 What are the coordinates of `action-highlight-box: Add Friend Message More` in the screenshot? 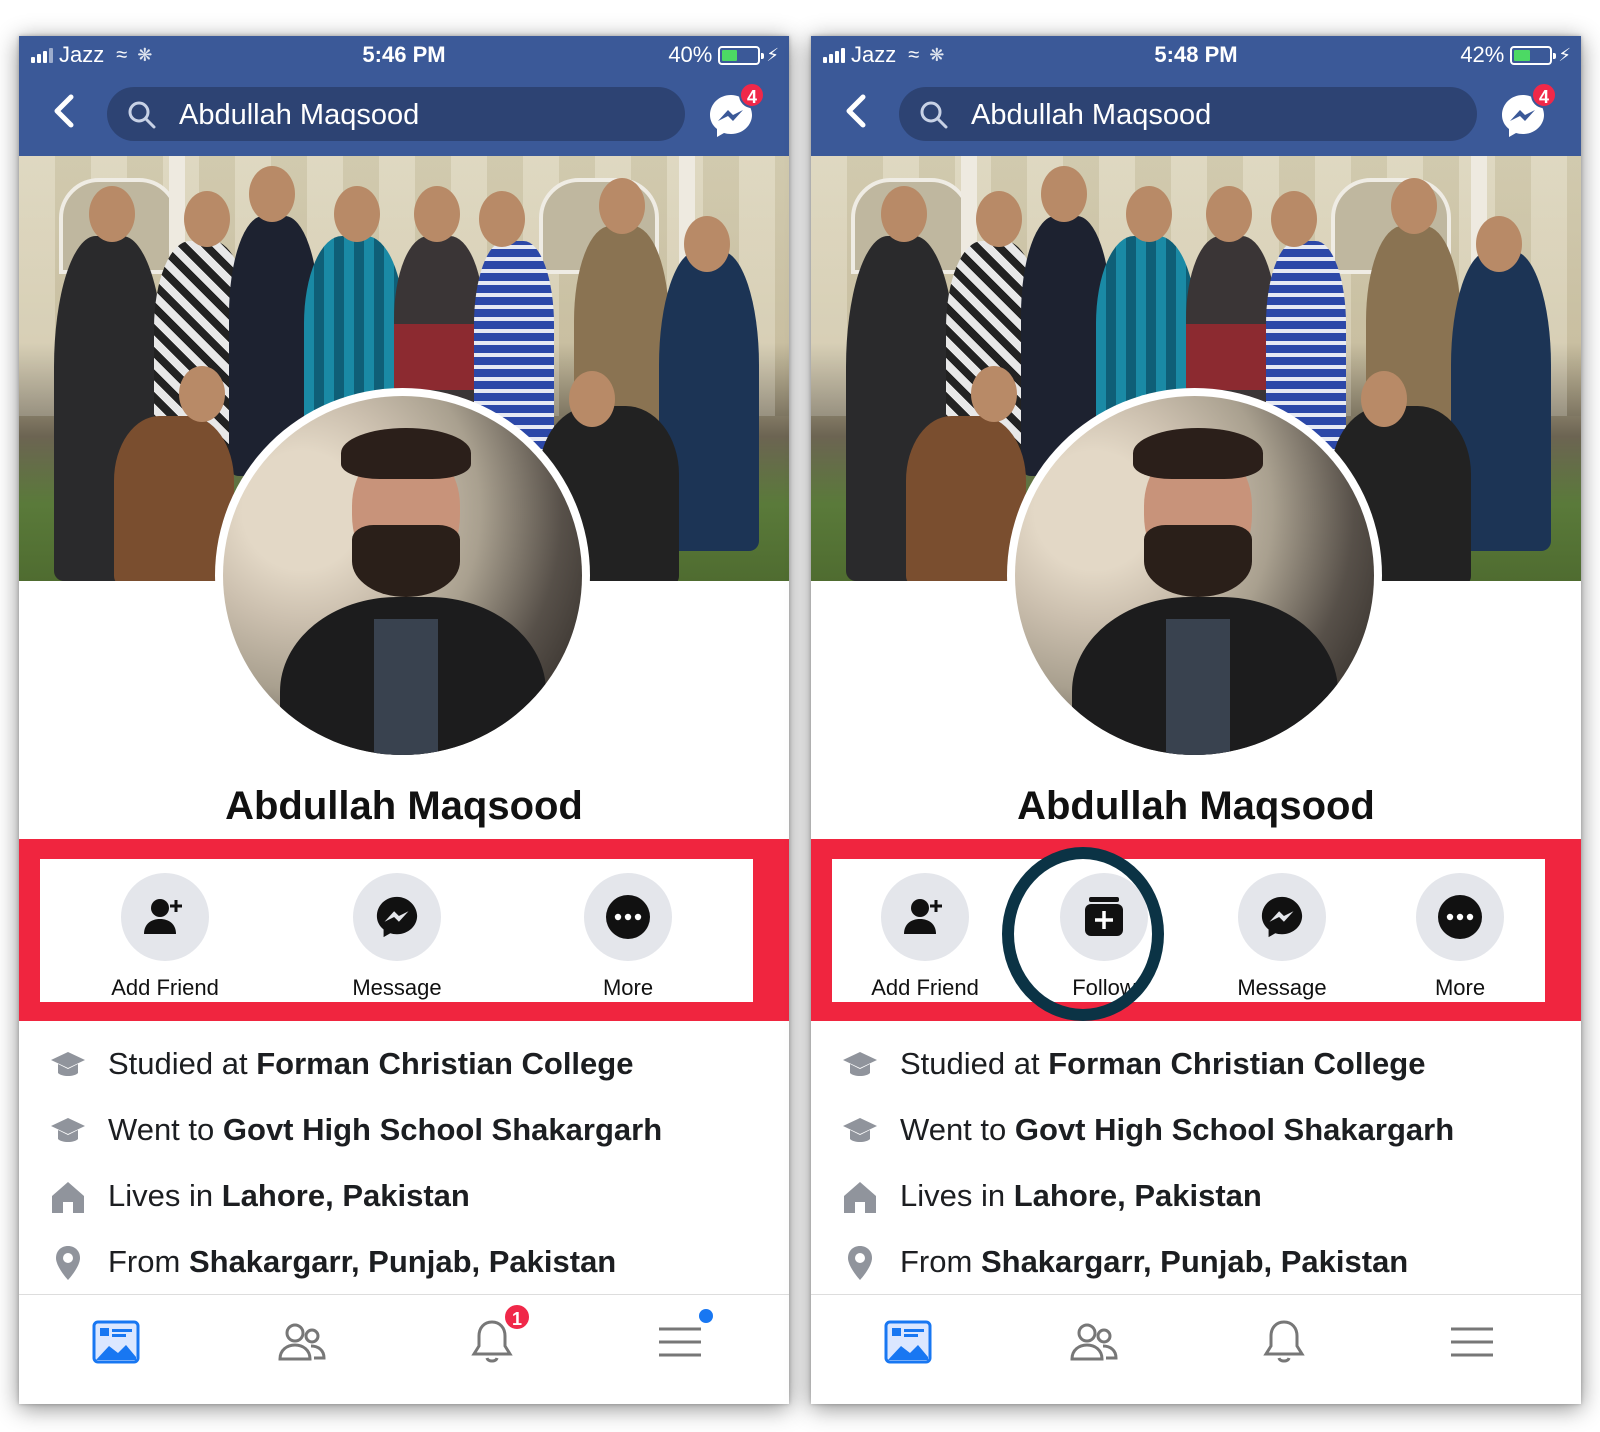 It's located at (404, 930).